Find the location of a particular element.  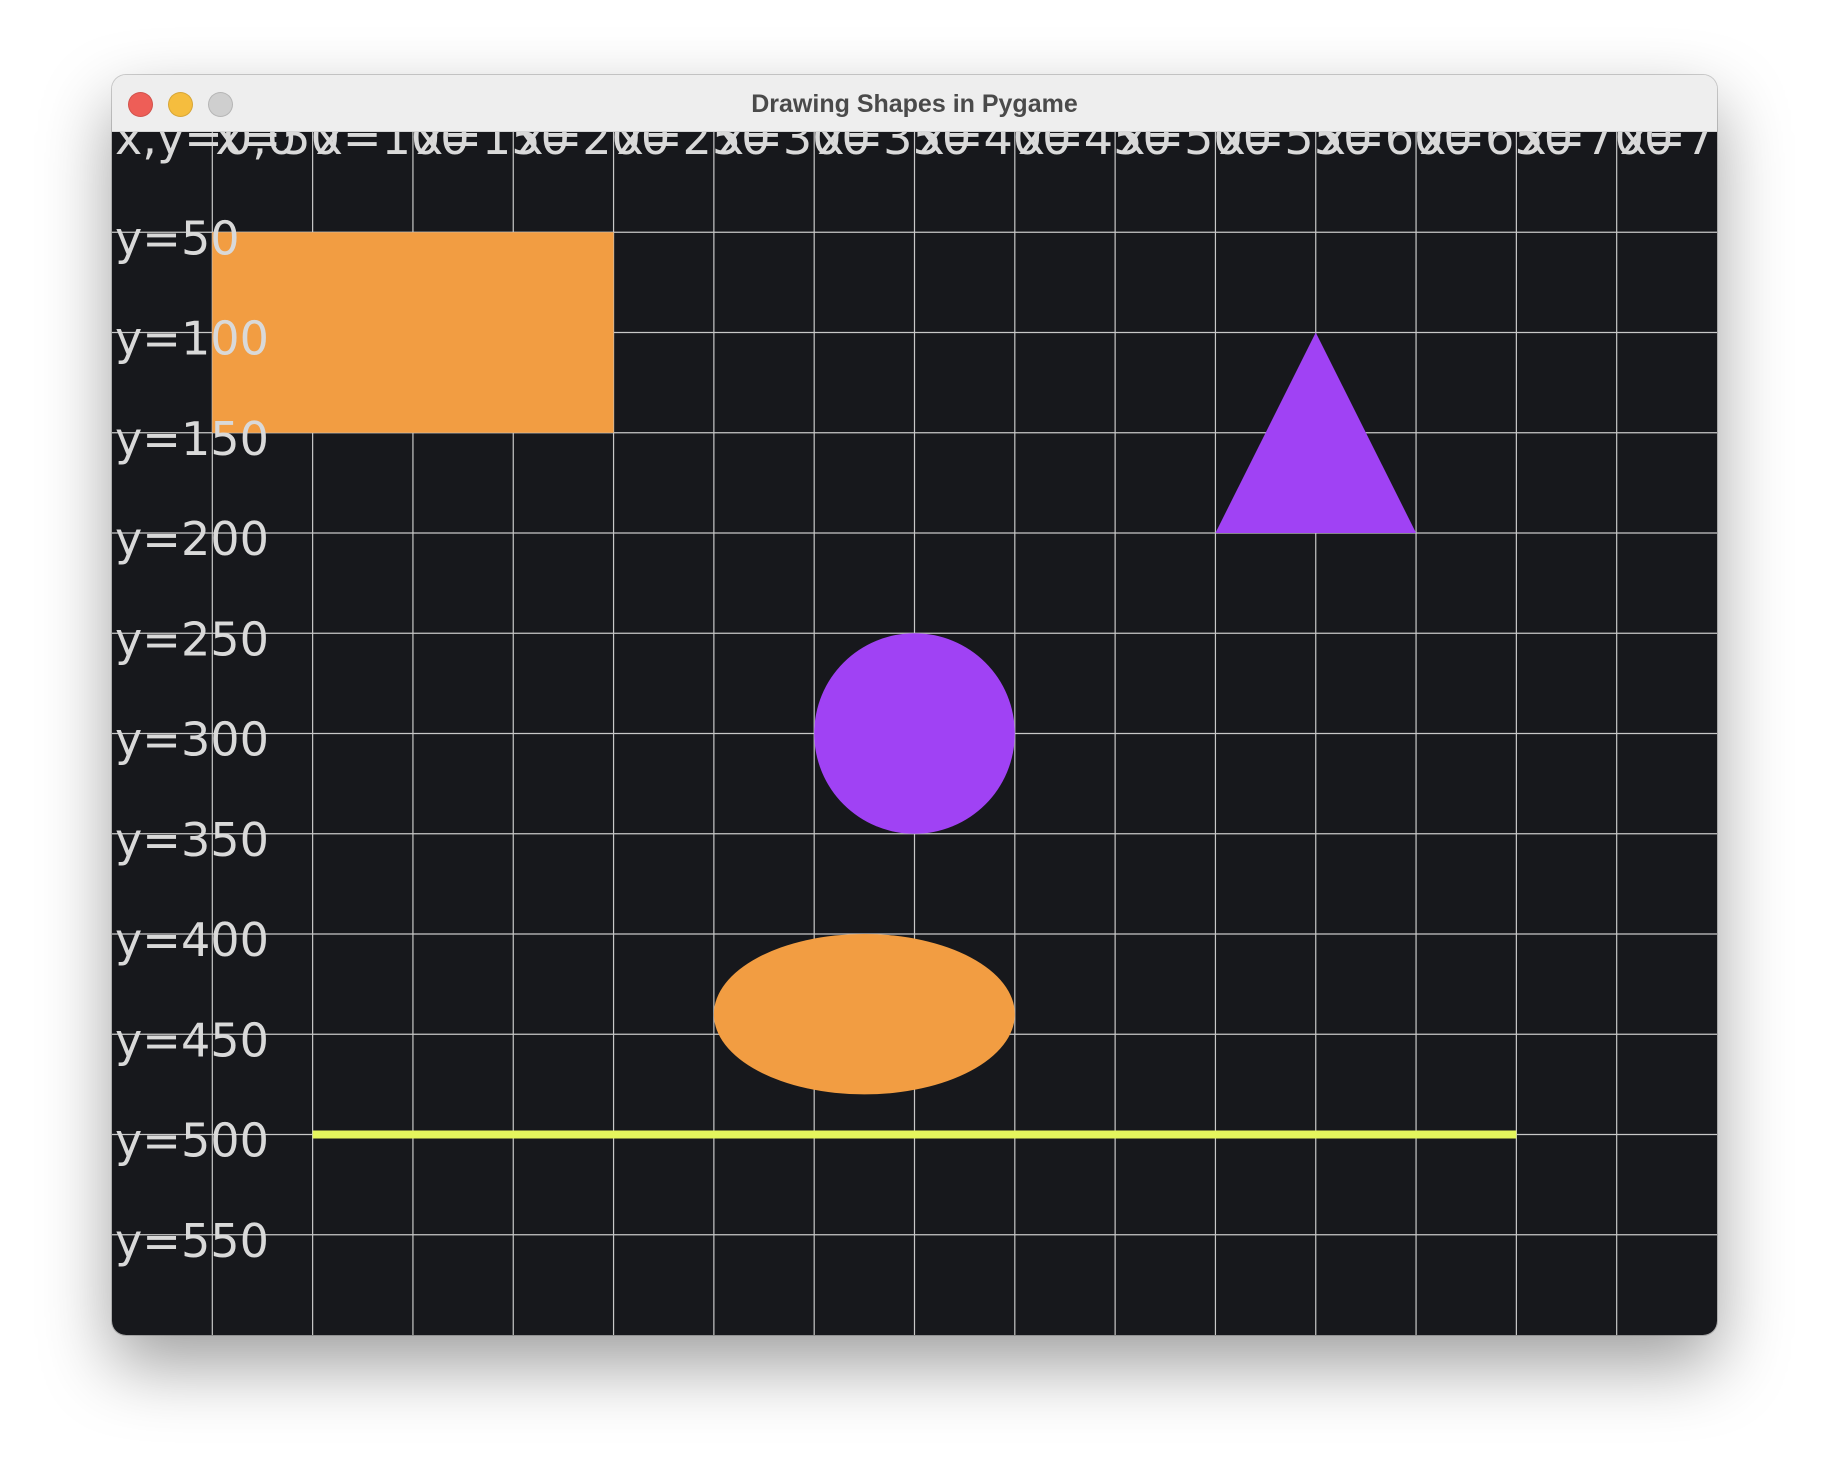

x-axis-label: x=750 is located at coordinates (1668, 148).